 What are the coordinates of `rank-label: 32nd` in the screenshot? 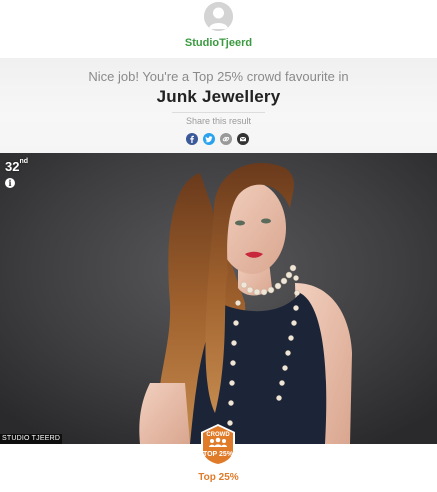 It's located at (17, 166).